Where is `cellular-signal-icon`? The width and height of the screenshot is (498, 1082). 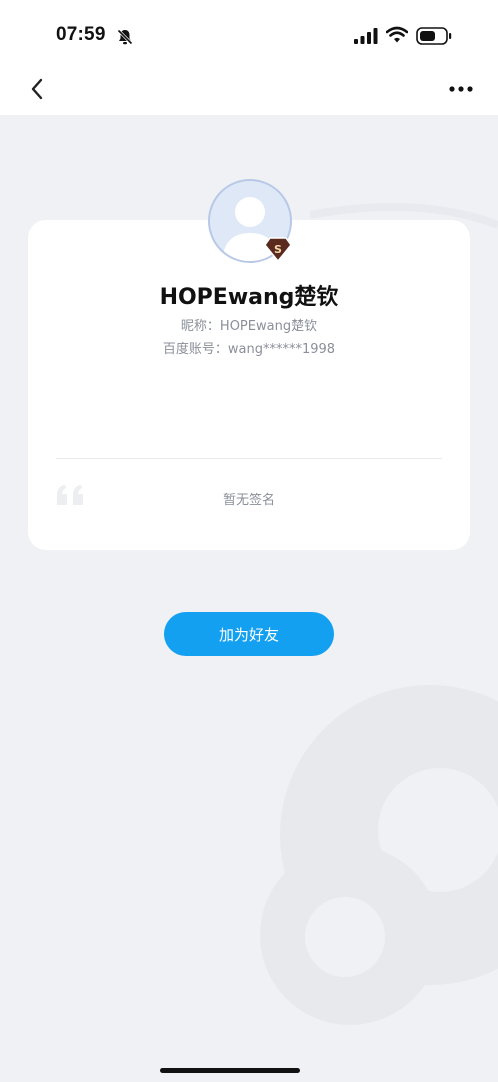 cellular-signal-icon is located at coordinates (366, 36).